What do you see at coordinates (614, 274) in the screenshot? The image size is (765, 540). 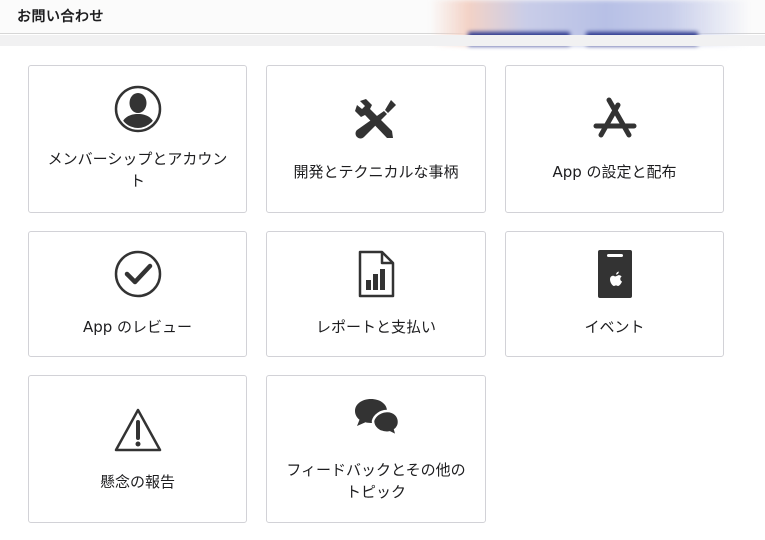 I see `event-badge-icon` at bounding box center [614, 274].